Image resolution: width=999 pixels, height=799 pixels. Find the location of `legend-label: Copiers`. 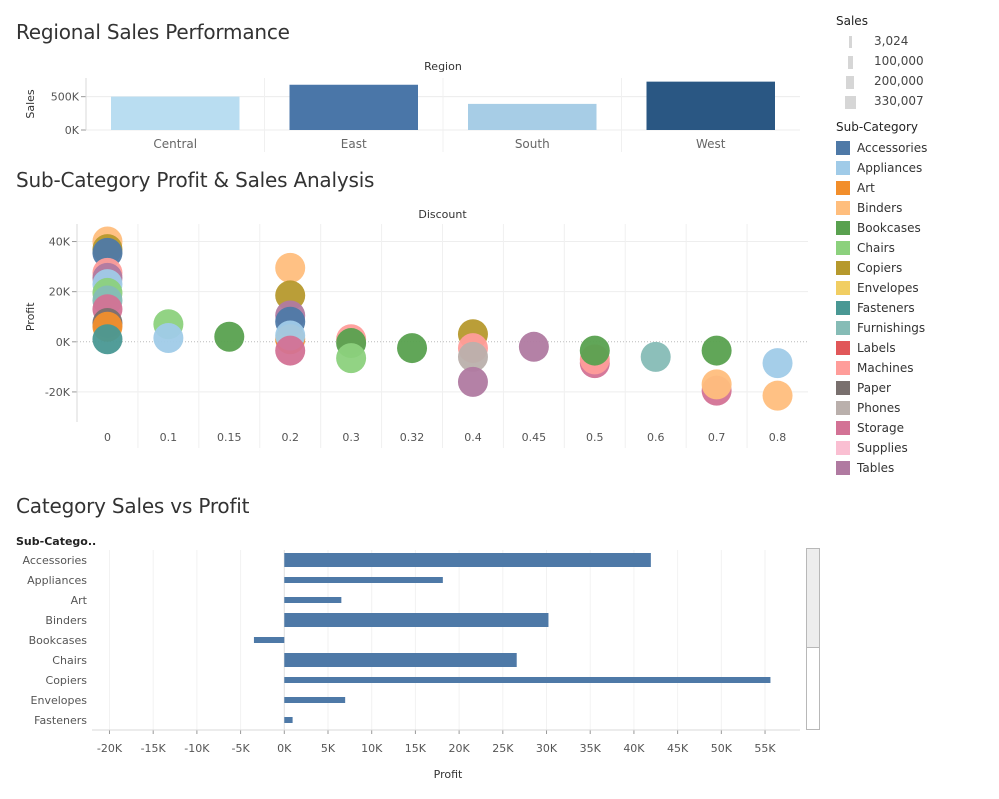

legend-label: Copiers is located at coordinates (880, 268).